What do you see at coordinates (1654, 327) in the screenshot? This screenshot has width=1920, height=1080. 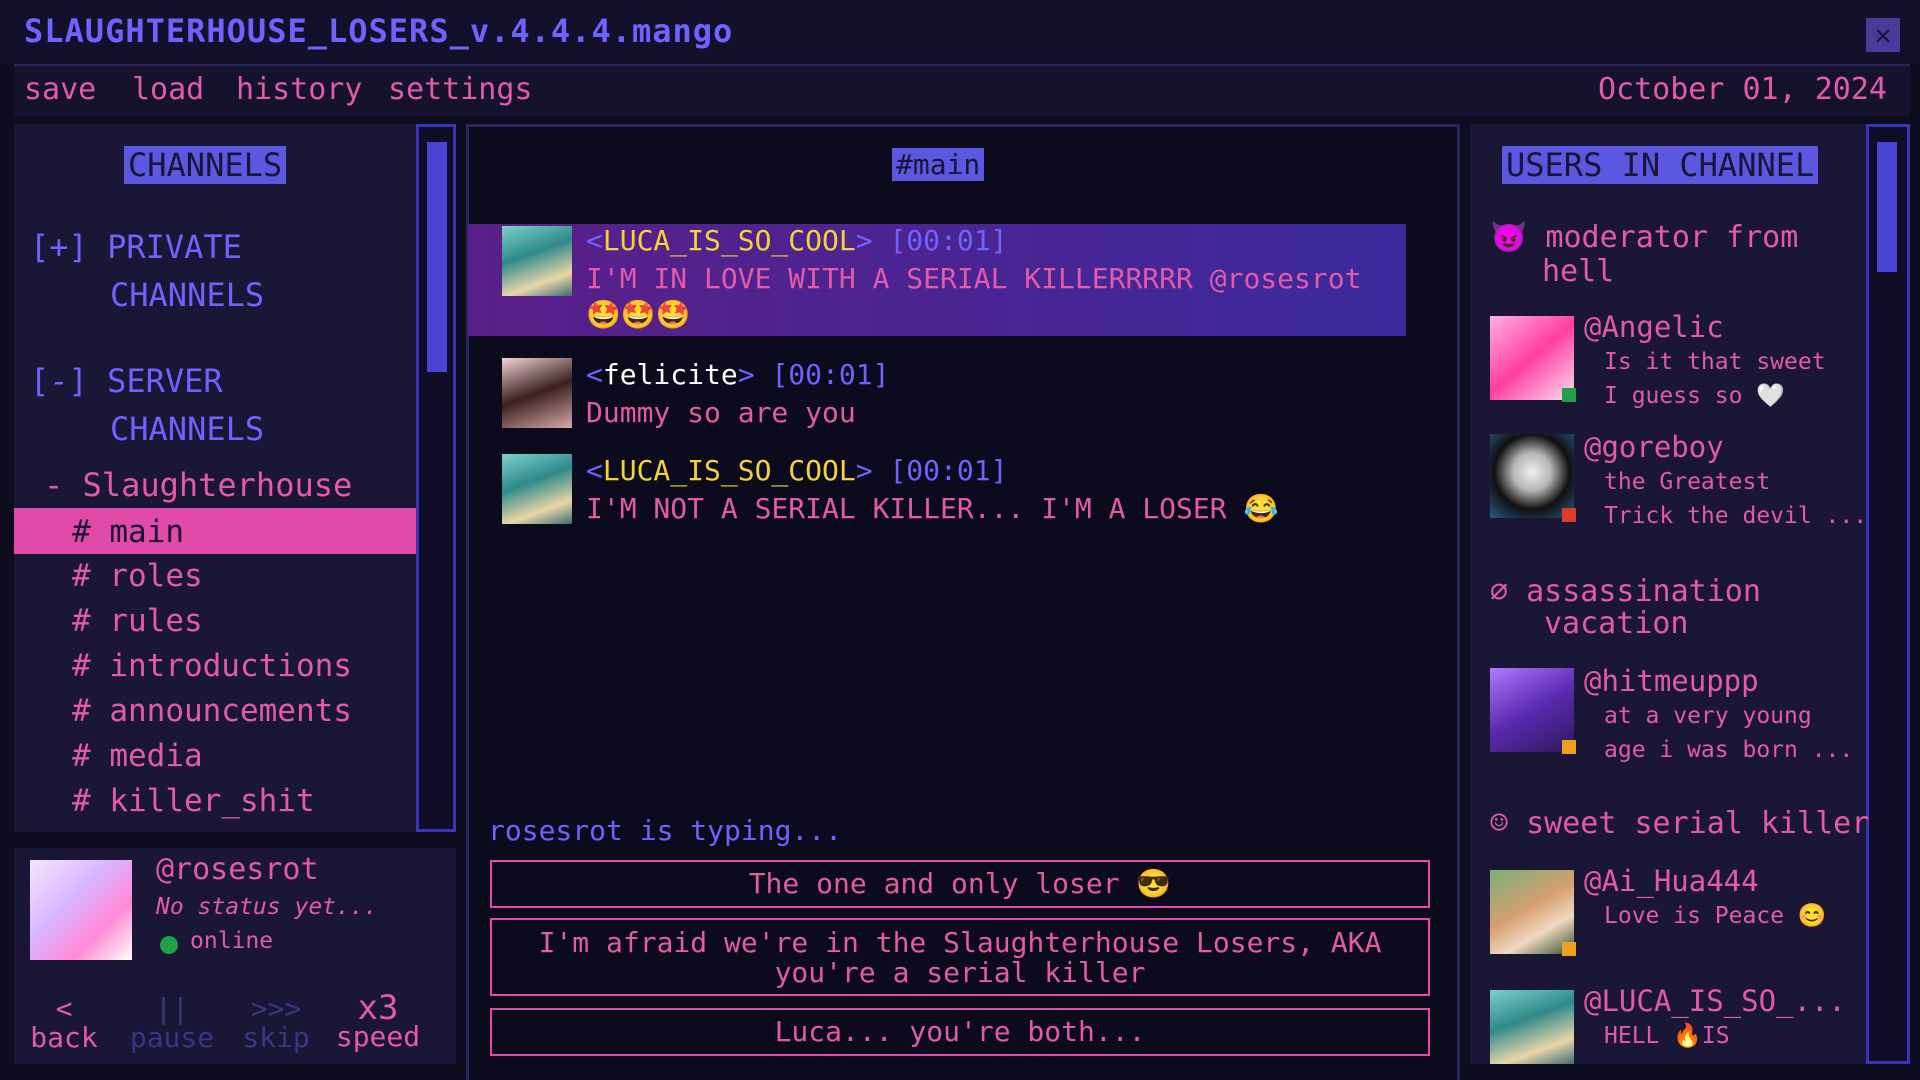 I see `user-name: @Angelic` at bounding box center [1654, 327].